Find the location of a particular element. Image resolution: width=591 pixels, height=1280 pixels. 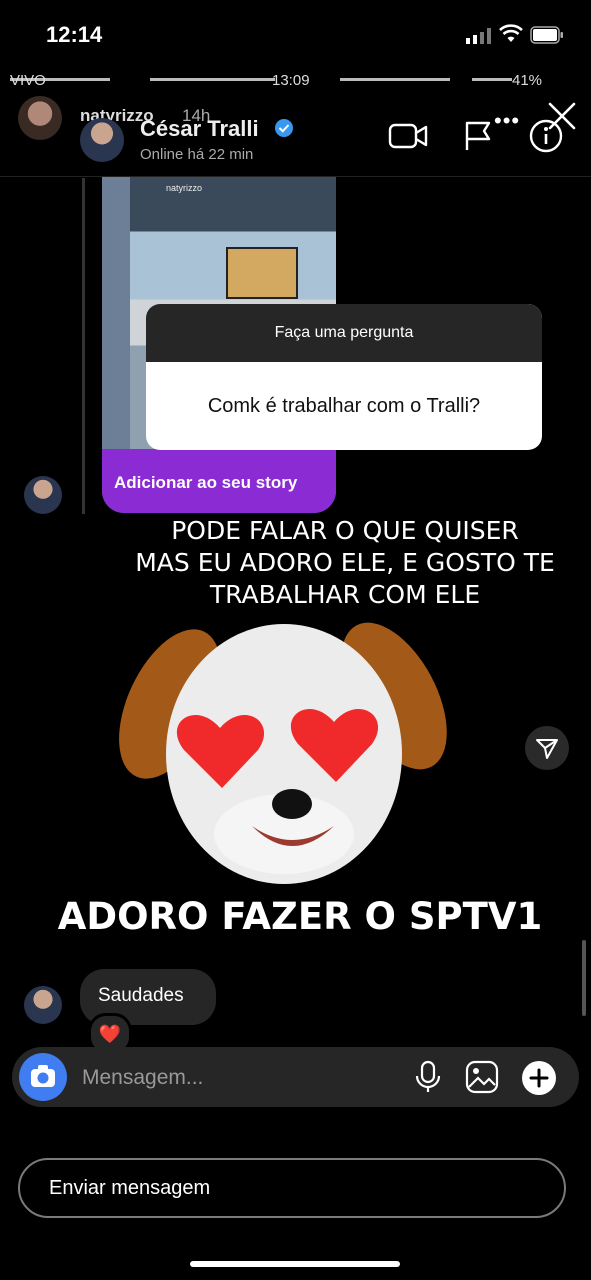

tv-screen-image is located at coordinates (262, 273).